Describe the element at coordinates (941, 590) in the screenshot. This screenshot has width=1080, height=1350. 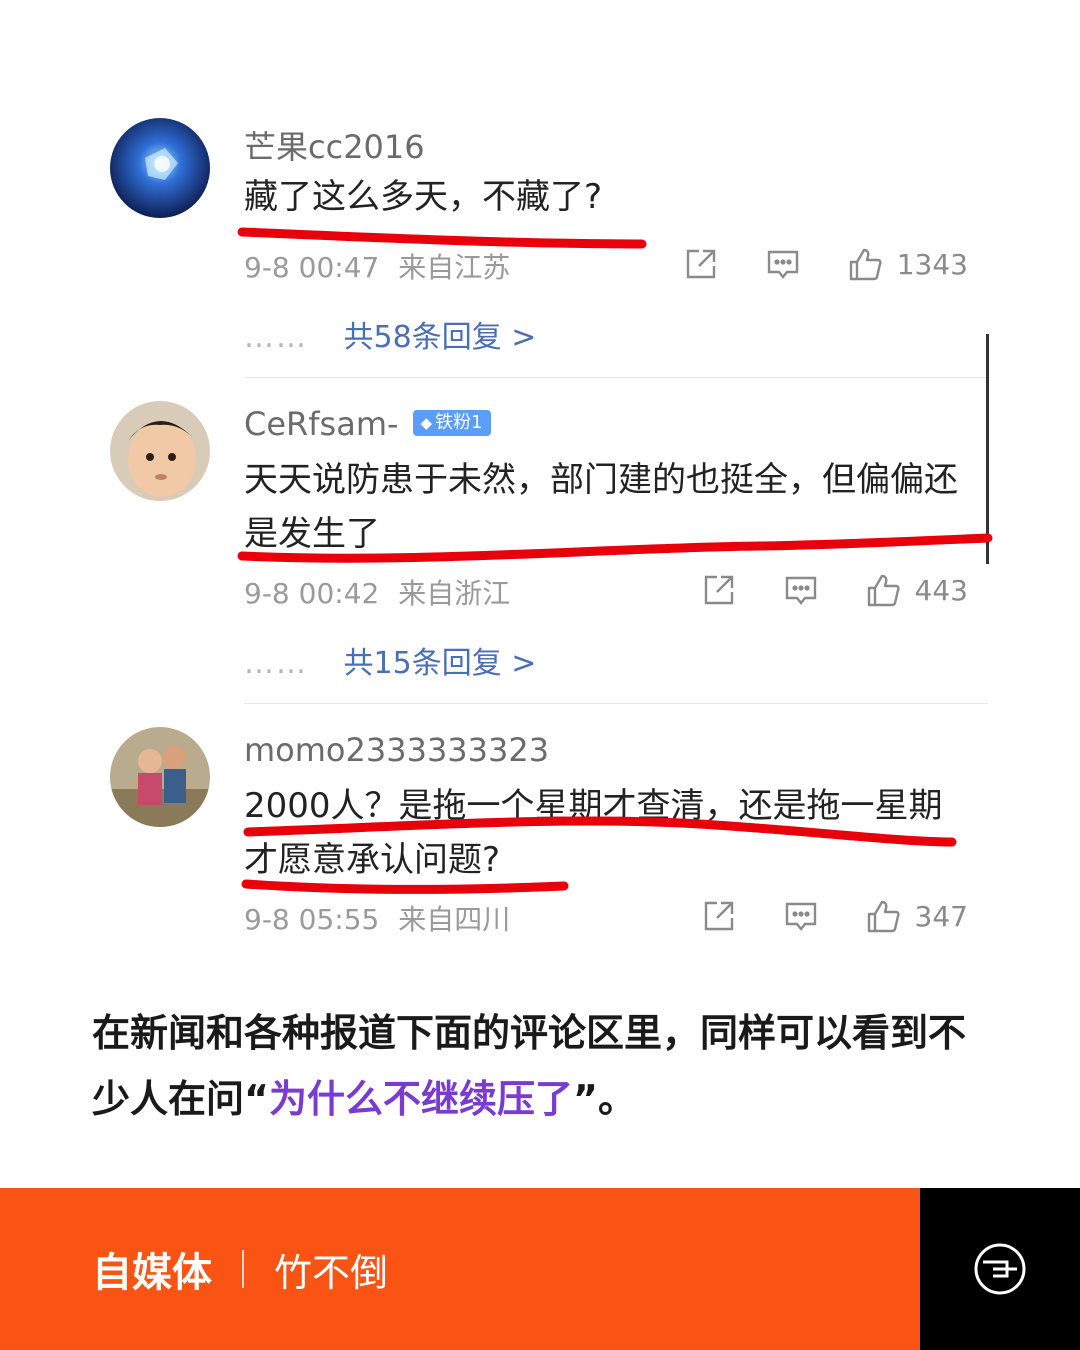
I see `like-count: 443` at that location.